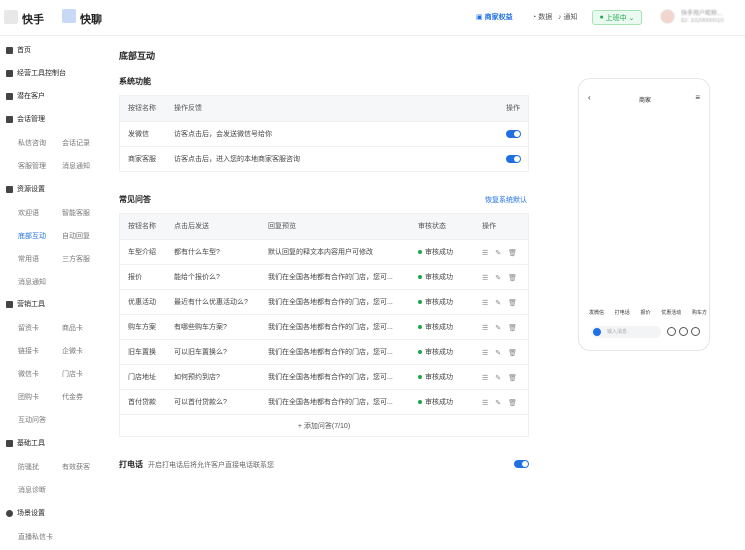 The width and height of the screenshot is (745, 550). Describe the element at coordinates (498, 17) in the screenshot. I see `merchant-rights-label: 商家权益` at that location.